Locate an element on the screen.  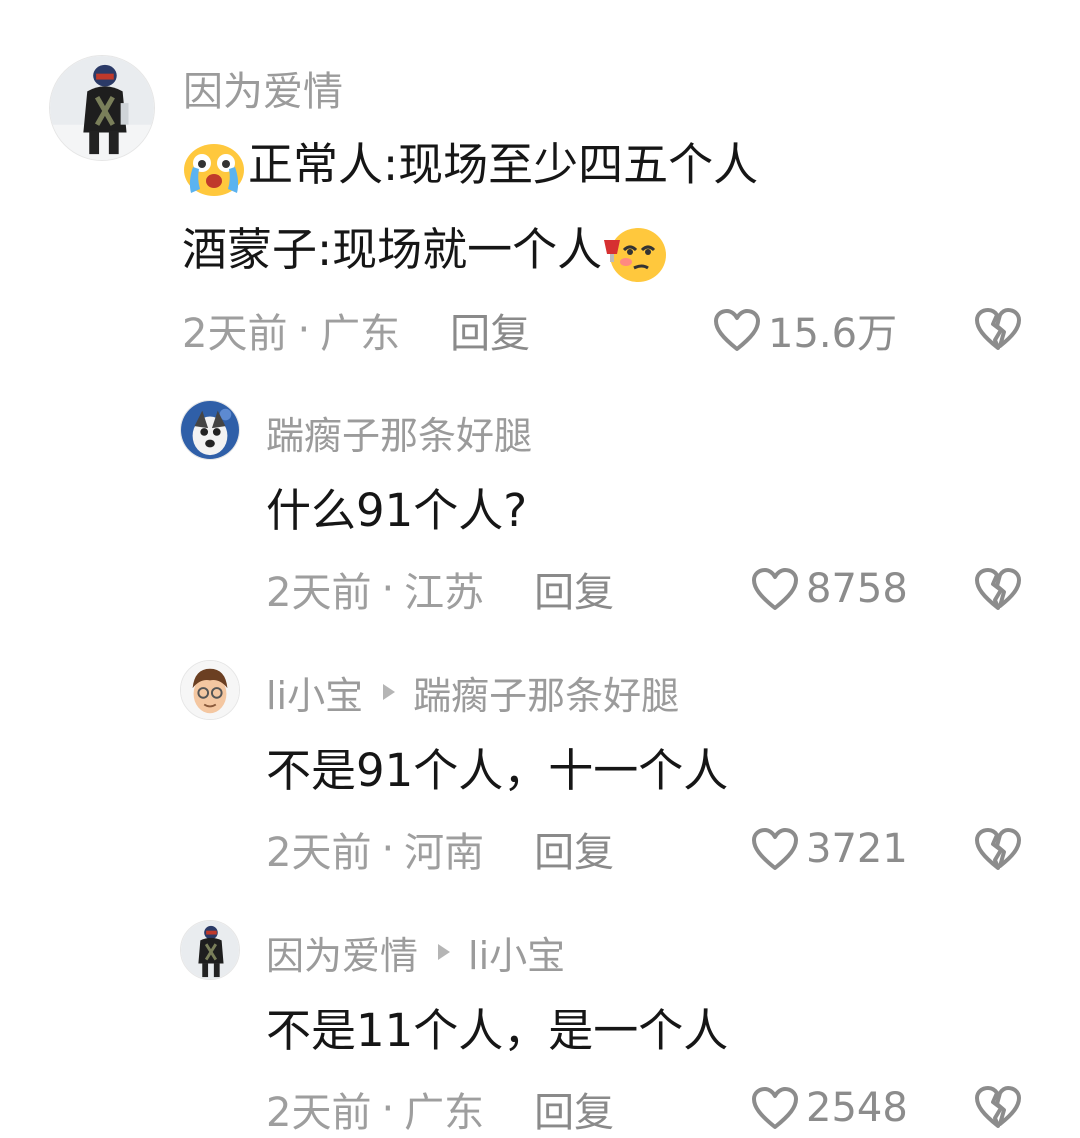
like-button: 2548 is located at coordinates (829, 1108).